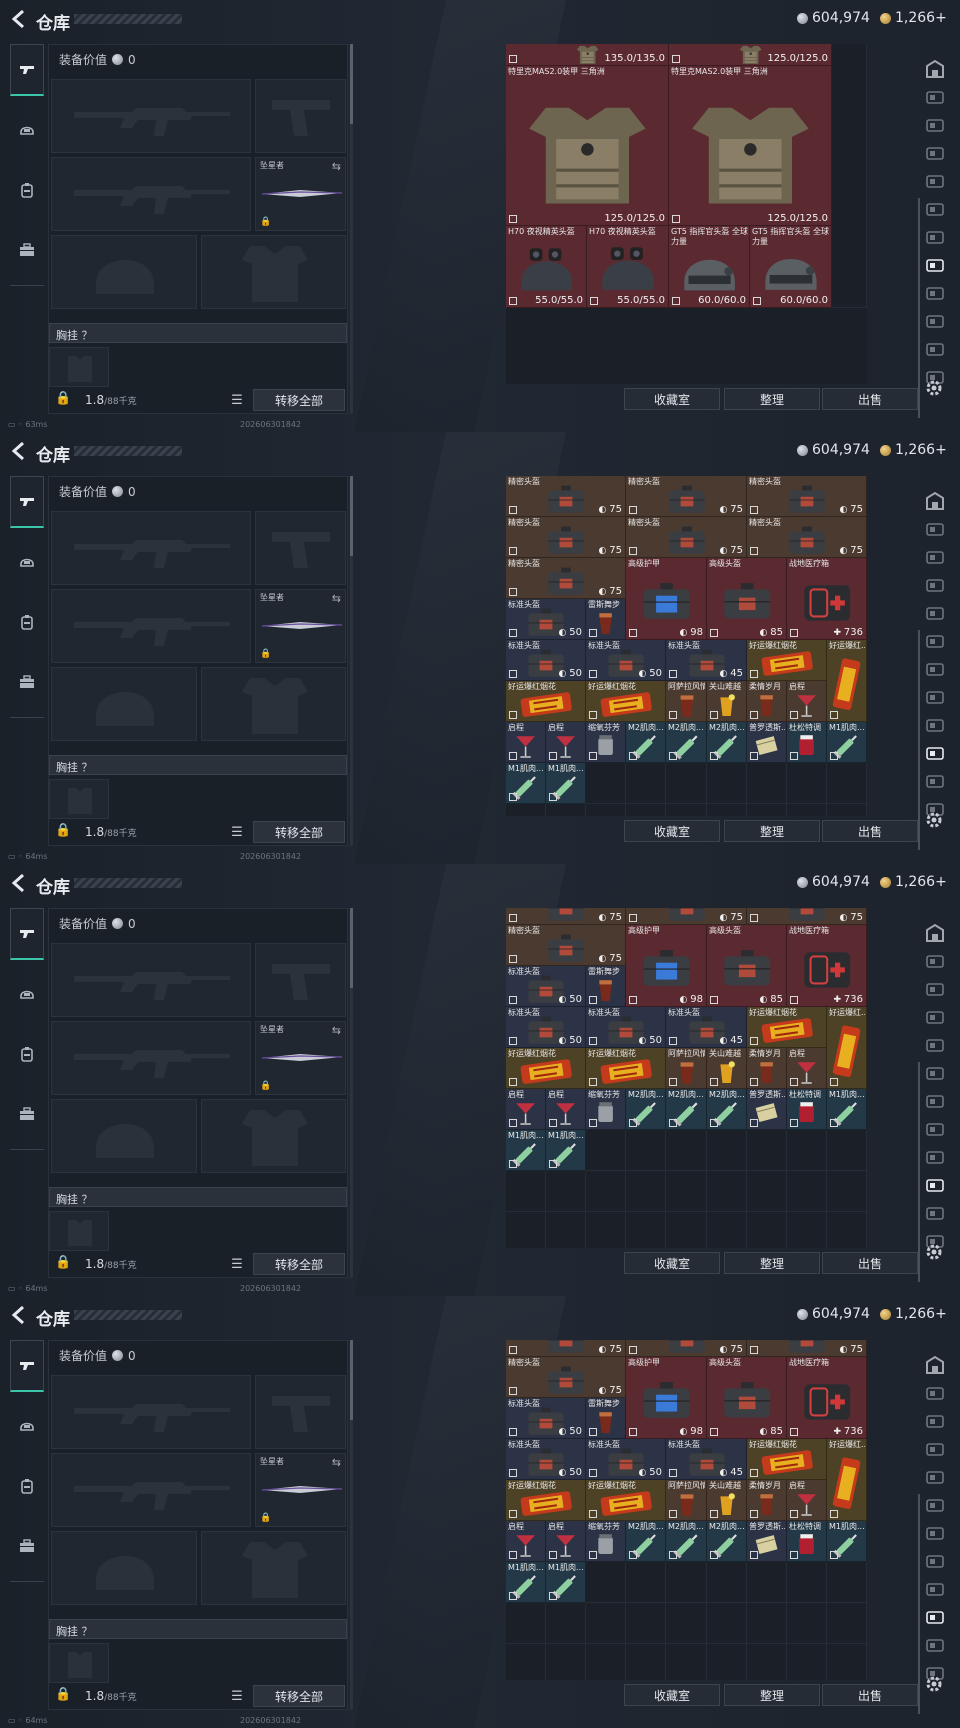 This screenshot has width=960, height=1728. What do you see at coordinates (672, 1695) in the screenshot?
I see `collection-button: 收藏室` at bounding box center [672, 1695].